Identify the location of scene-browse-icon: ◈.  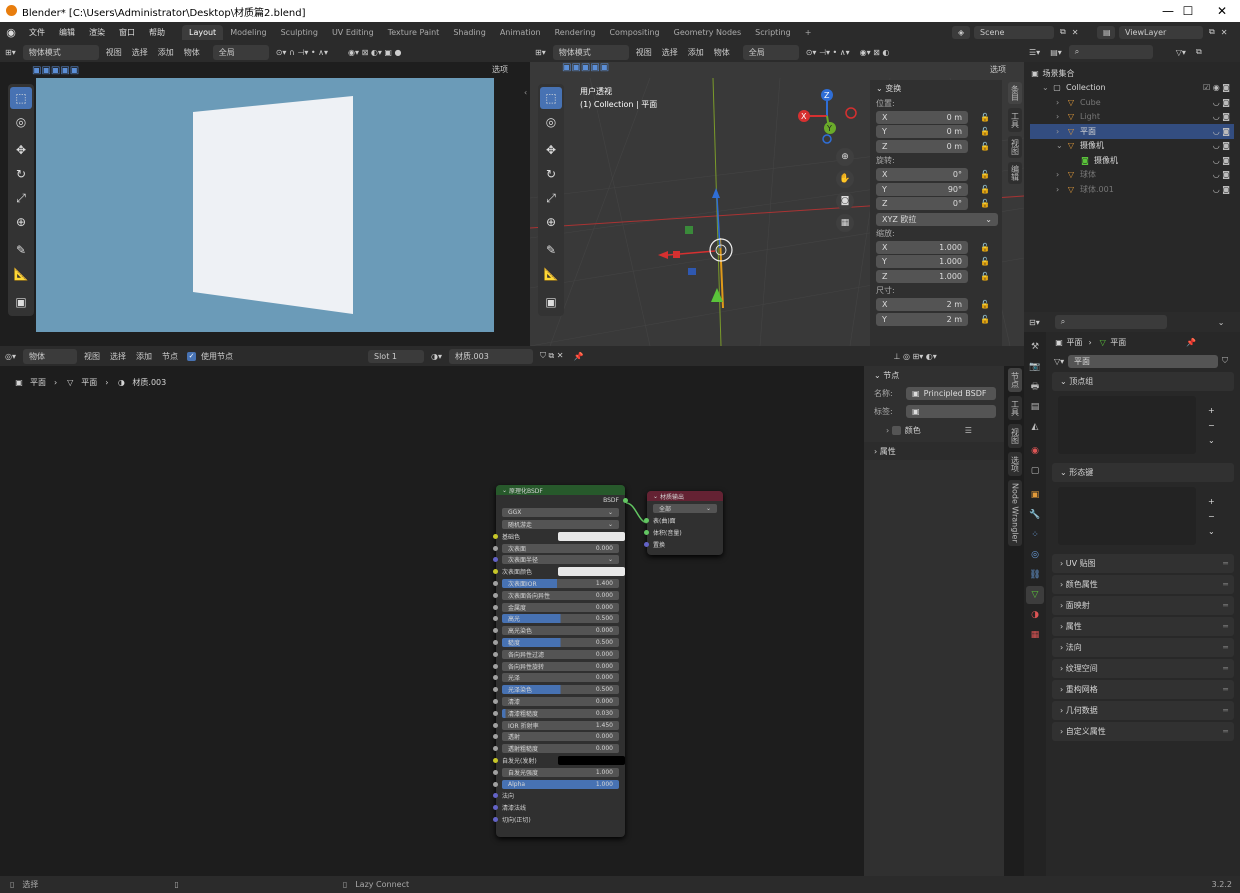
(961, 32).